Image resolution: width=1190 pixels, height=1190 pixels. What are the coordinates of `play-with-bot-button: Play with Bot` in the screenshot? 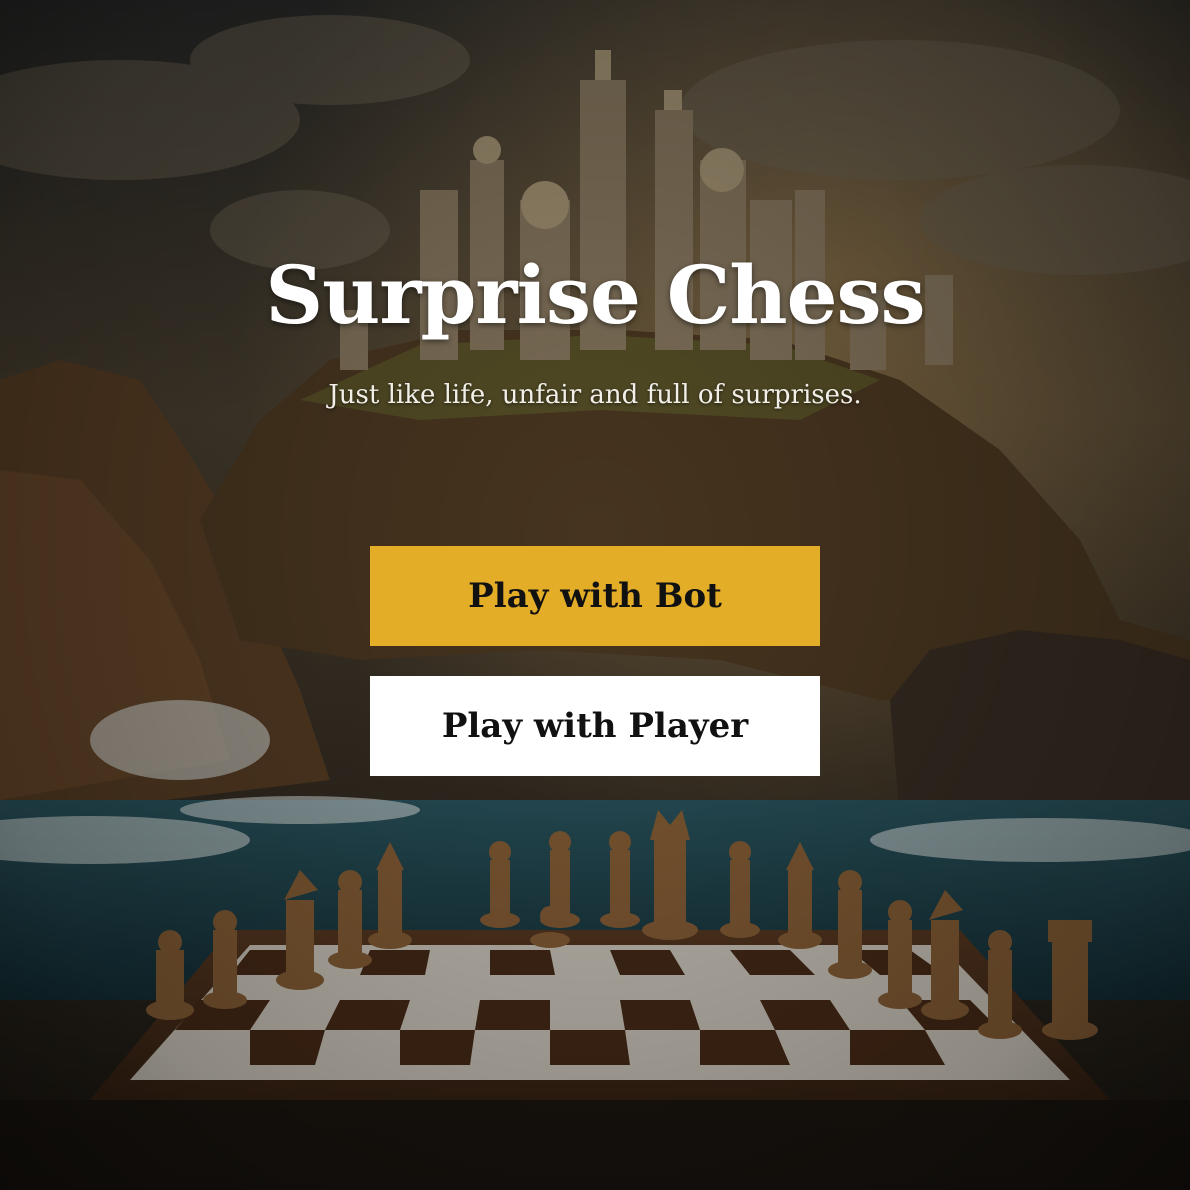 It's located at (595, 596).